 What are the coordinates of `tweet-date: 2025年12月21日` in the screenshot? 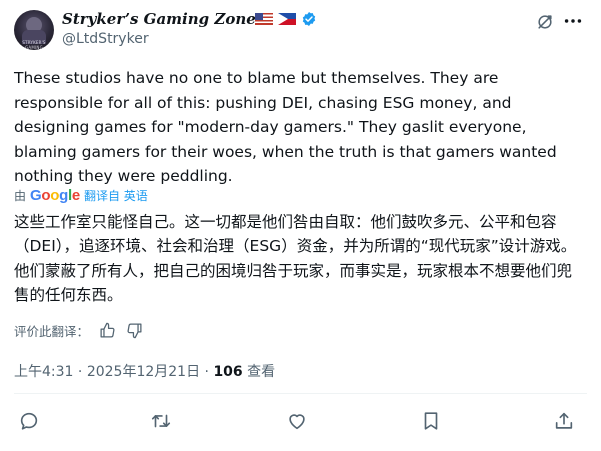 It's located at (143, 372).